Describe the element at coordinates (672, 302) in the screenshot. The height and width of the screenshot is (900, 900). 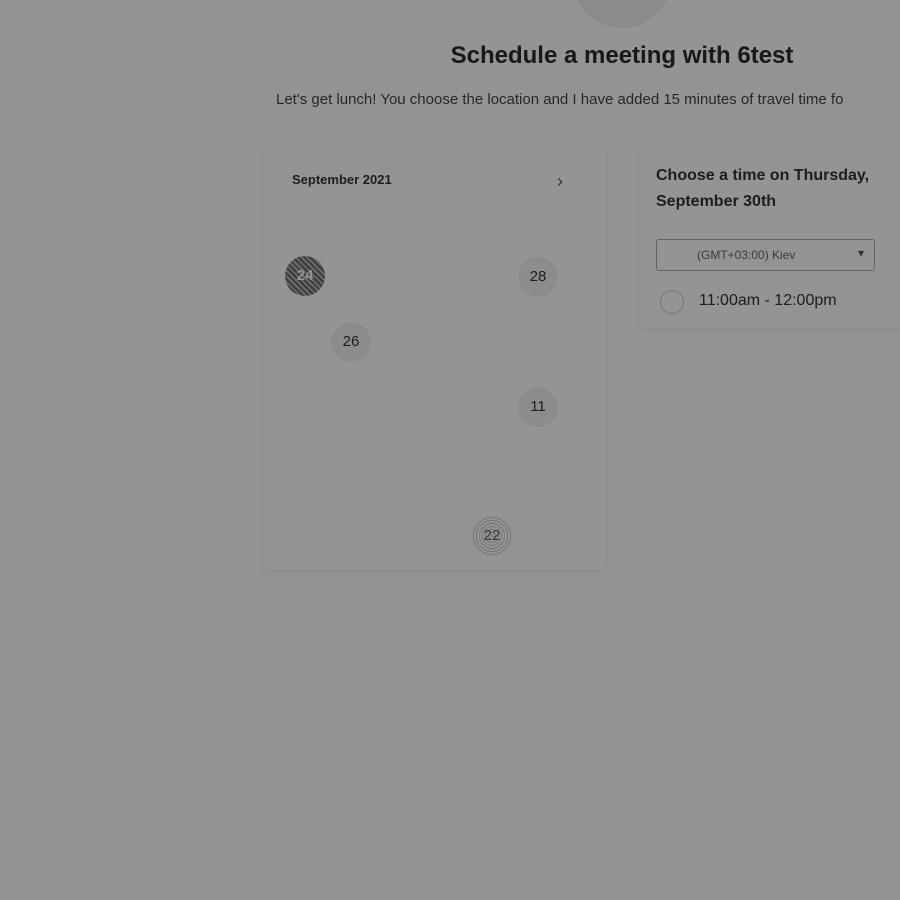
I see `time-slot-radio` at that location.